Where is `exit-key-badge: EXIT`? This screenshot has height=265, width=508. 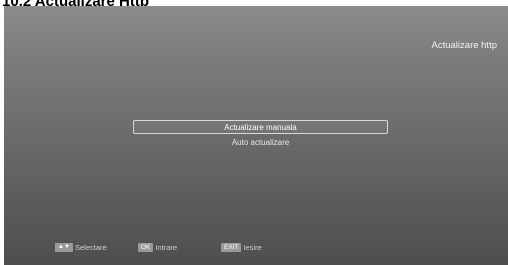
exit-key-badge: EXIT is located at coordinates (231, 247).